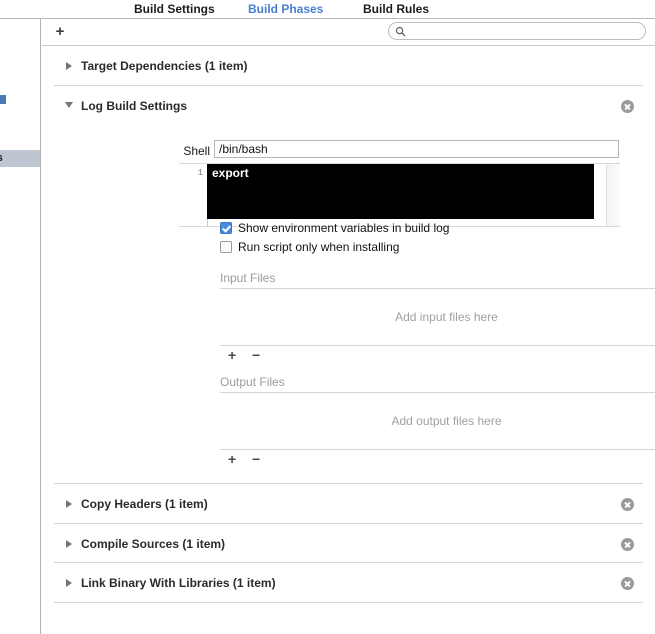  What do you see at coordinates (256, 355) in the screenshot?
I see `remove-input-file-button: −` at bounding box center [256, 355].